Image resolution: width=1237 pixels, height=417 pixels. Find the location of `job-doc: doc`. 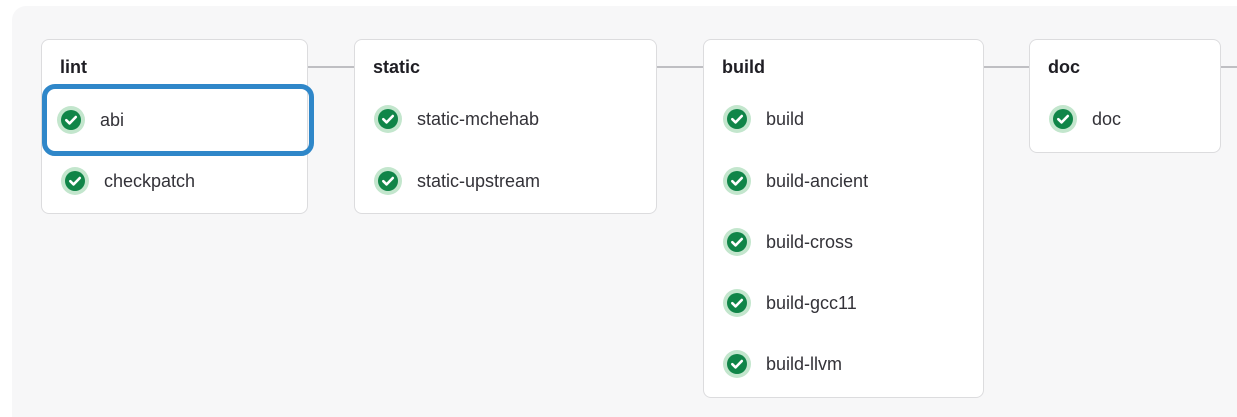

job-doc: doc is located at coordinates (1125, 119).